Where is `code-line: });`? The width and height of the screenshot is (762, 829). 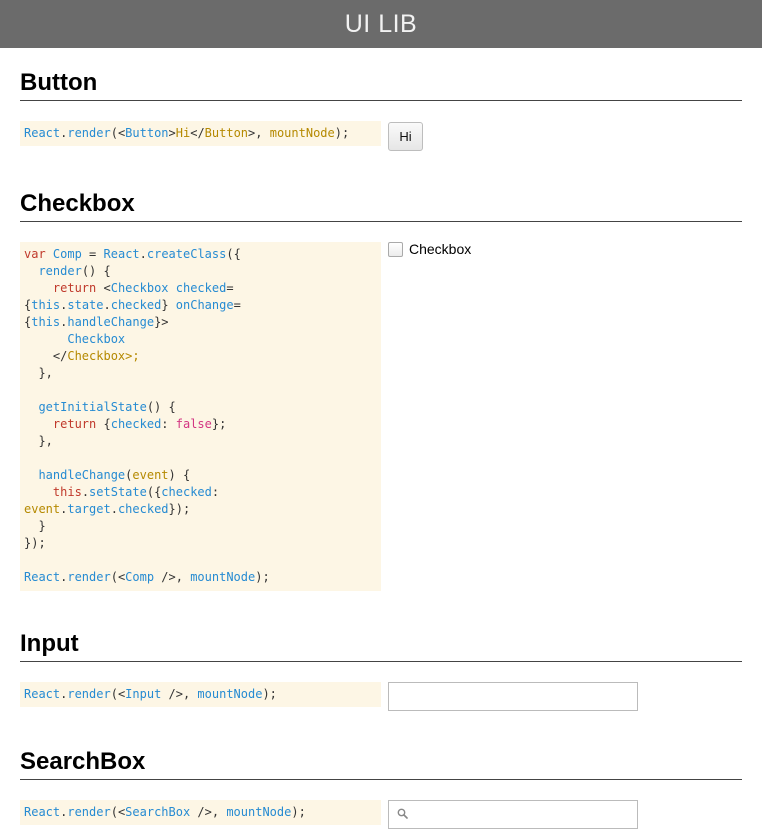
code-line: }); is located at coordinates (35, 543).